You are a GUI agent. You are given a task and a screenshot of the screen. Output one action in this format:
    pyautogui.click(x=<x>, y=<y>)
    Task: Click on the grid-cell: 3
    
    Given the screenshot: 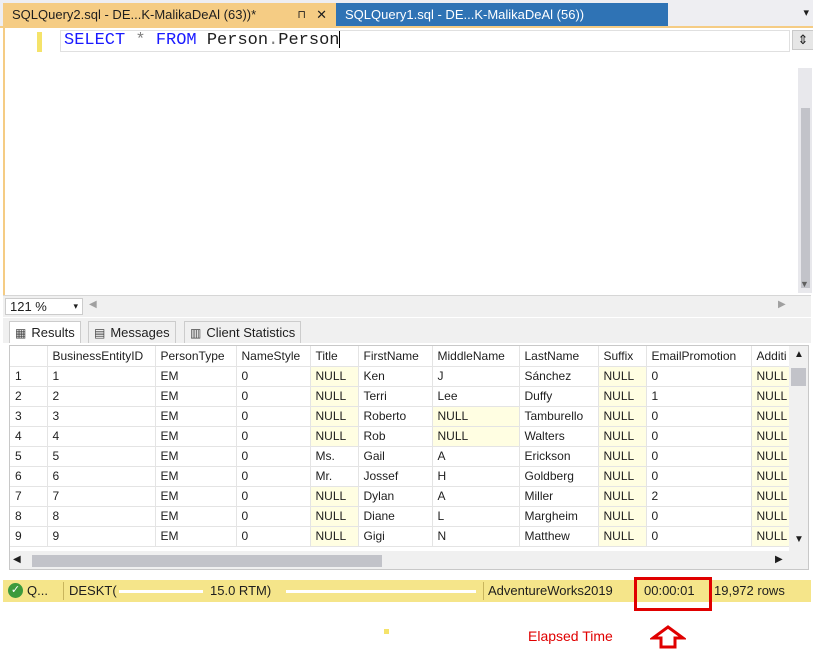 What is the action you would take?
    pyautogui.click(x=101, y=416)
    